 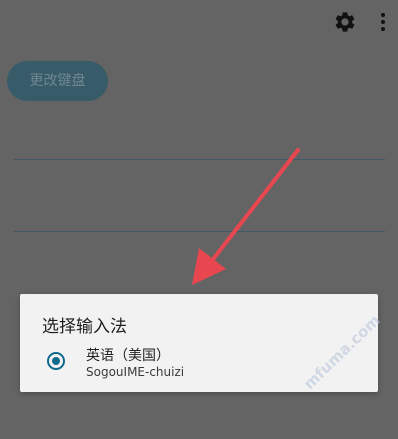 I want to click on radio-button-selected, so click(x=56, y=361).